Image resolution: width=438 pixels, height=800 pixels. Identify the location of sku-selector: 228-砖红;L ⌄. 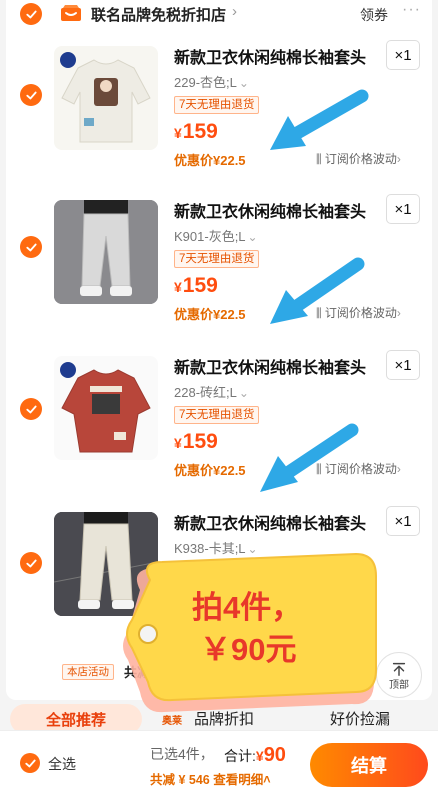
(211, 391).